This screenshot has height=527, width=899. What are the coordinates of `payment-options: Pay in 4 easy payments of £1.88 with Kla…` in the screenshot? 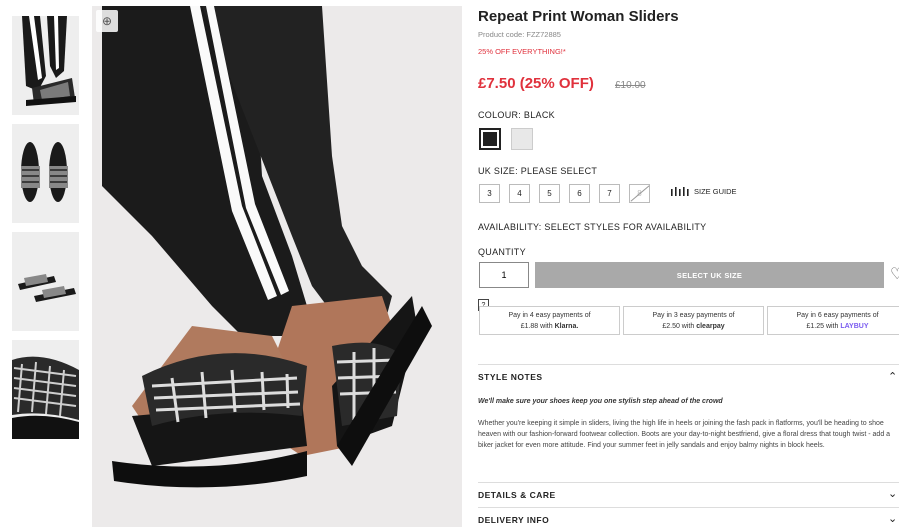 It's located at (689, 320).